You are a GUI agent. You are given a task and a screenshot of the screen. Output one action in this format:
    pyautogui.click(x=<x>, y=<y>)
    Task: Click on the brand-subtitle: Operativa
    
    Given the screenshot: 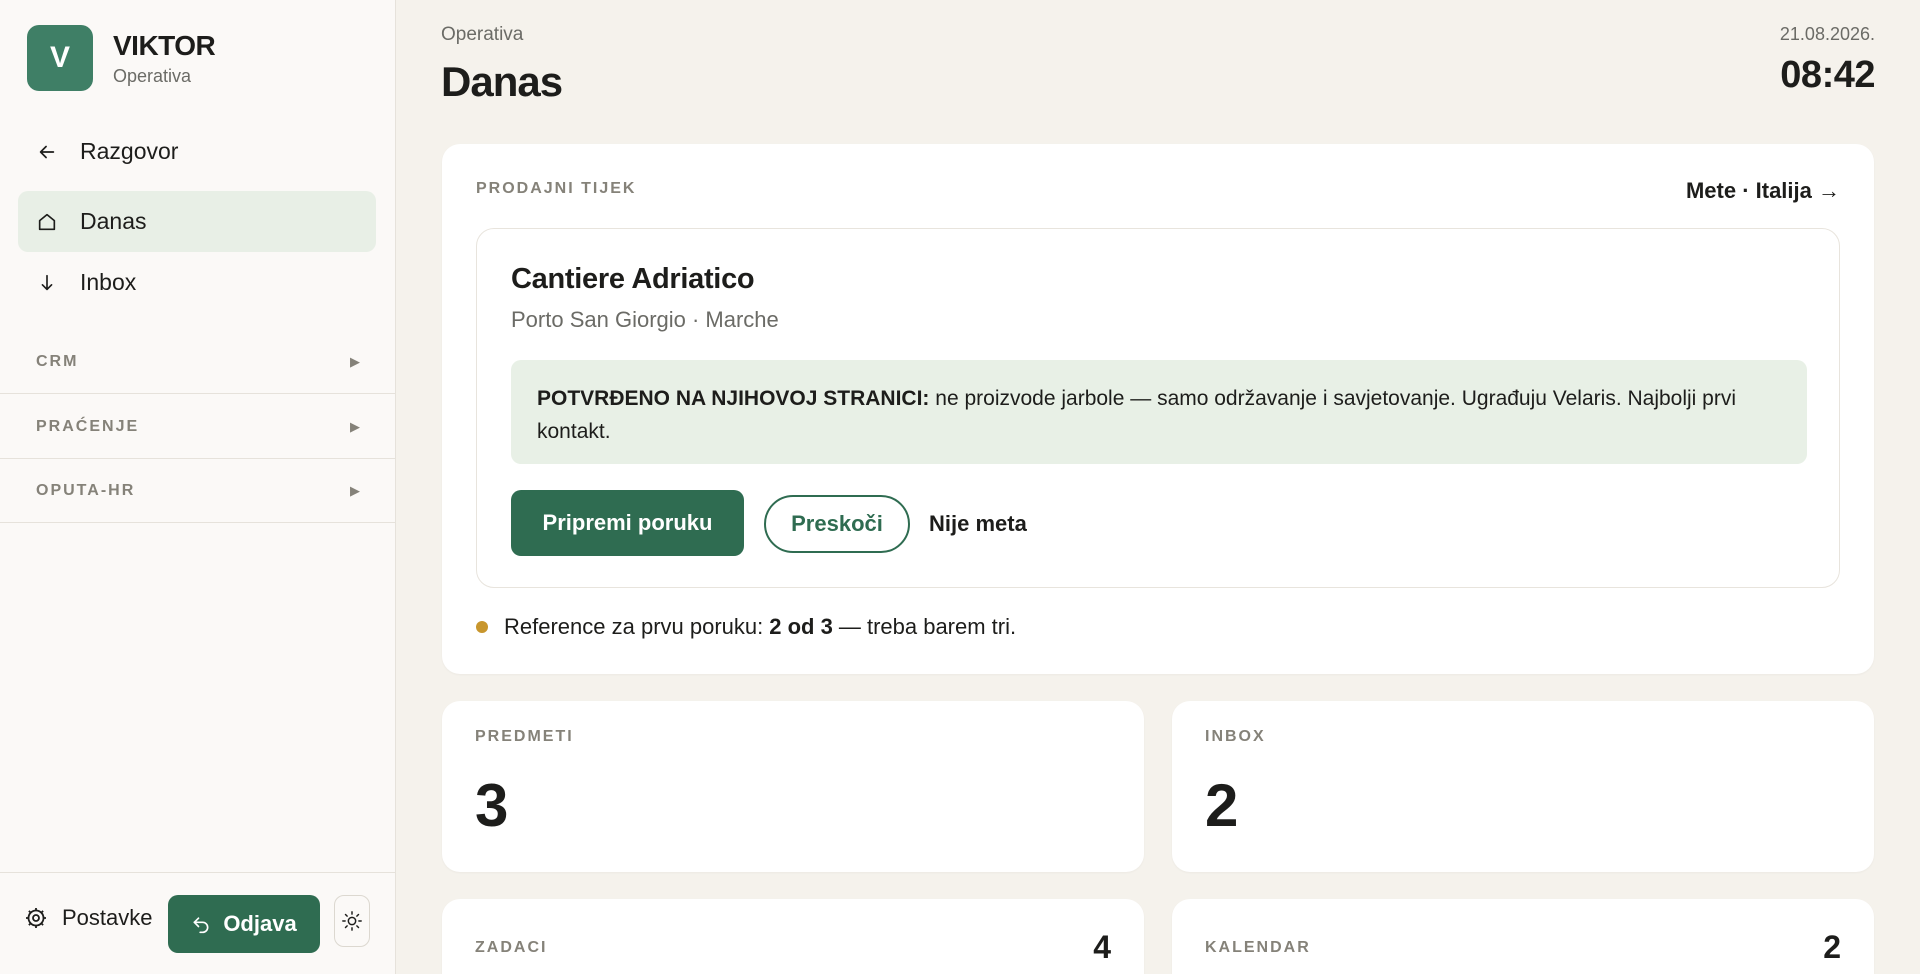 What is the action you would take?
    pyautogui.click(x=152, y=75)
    